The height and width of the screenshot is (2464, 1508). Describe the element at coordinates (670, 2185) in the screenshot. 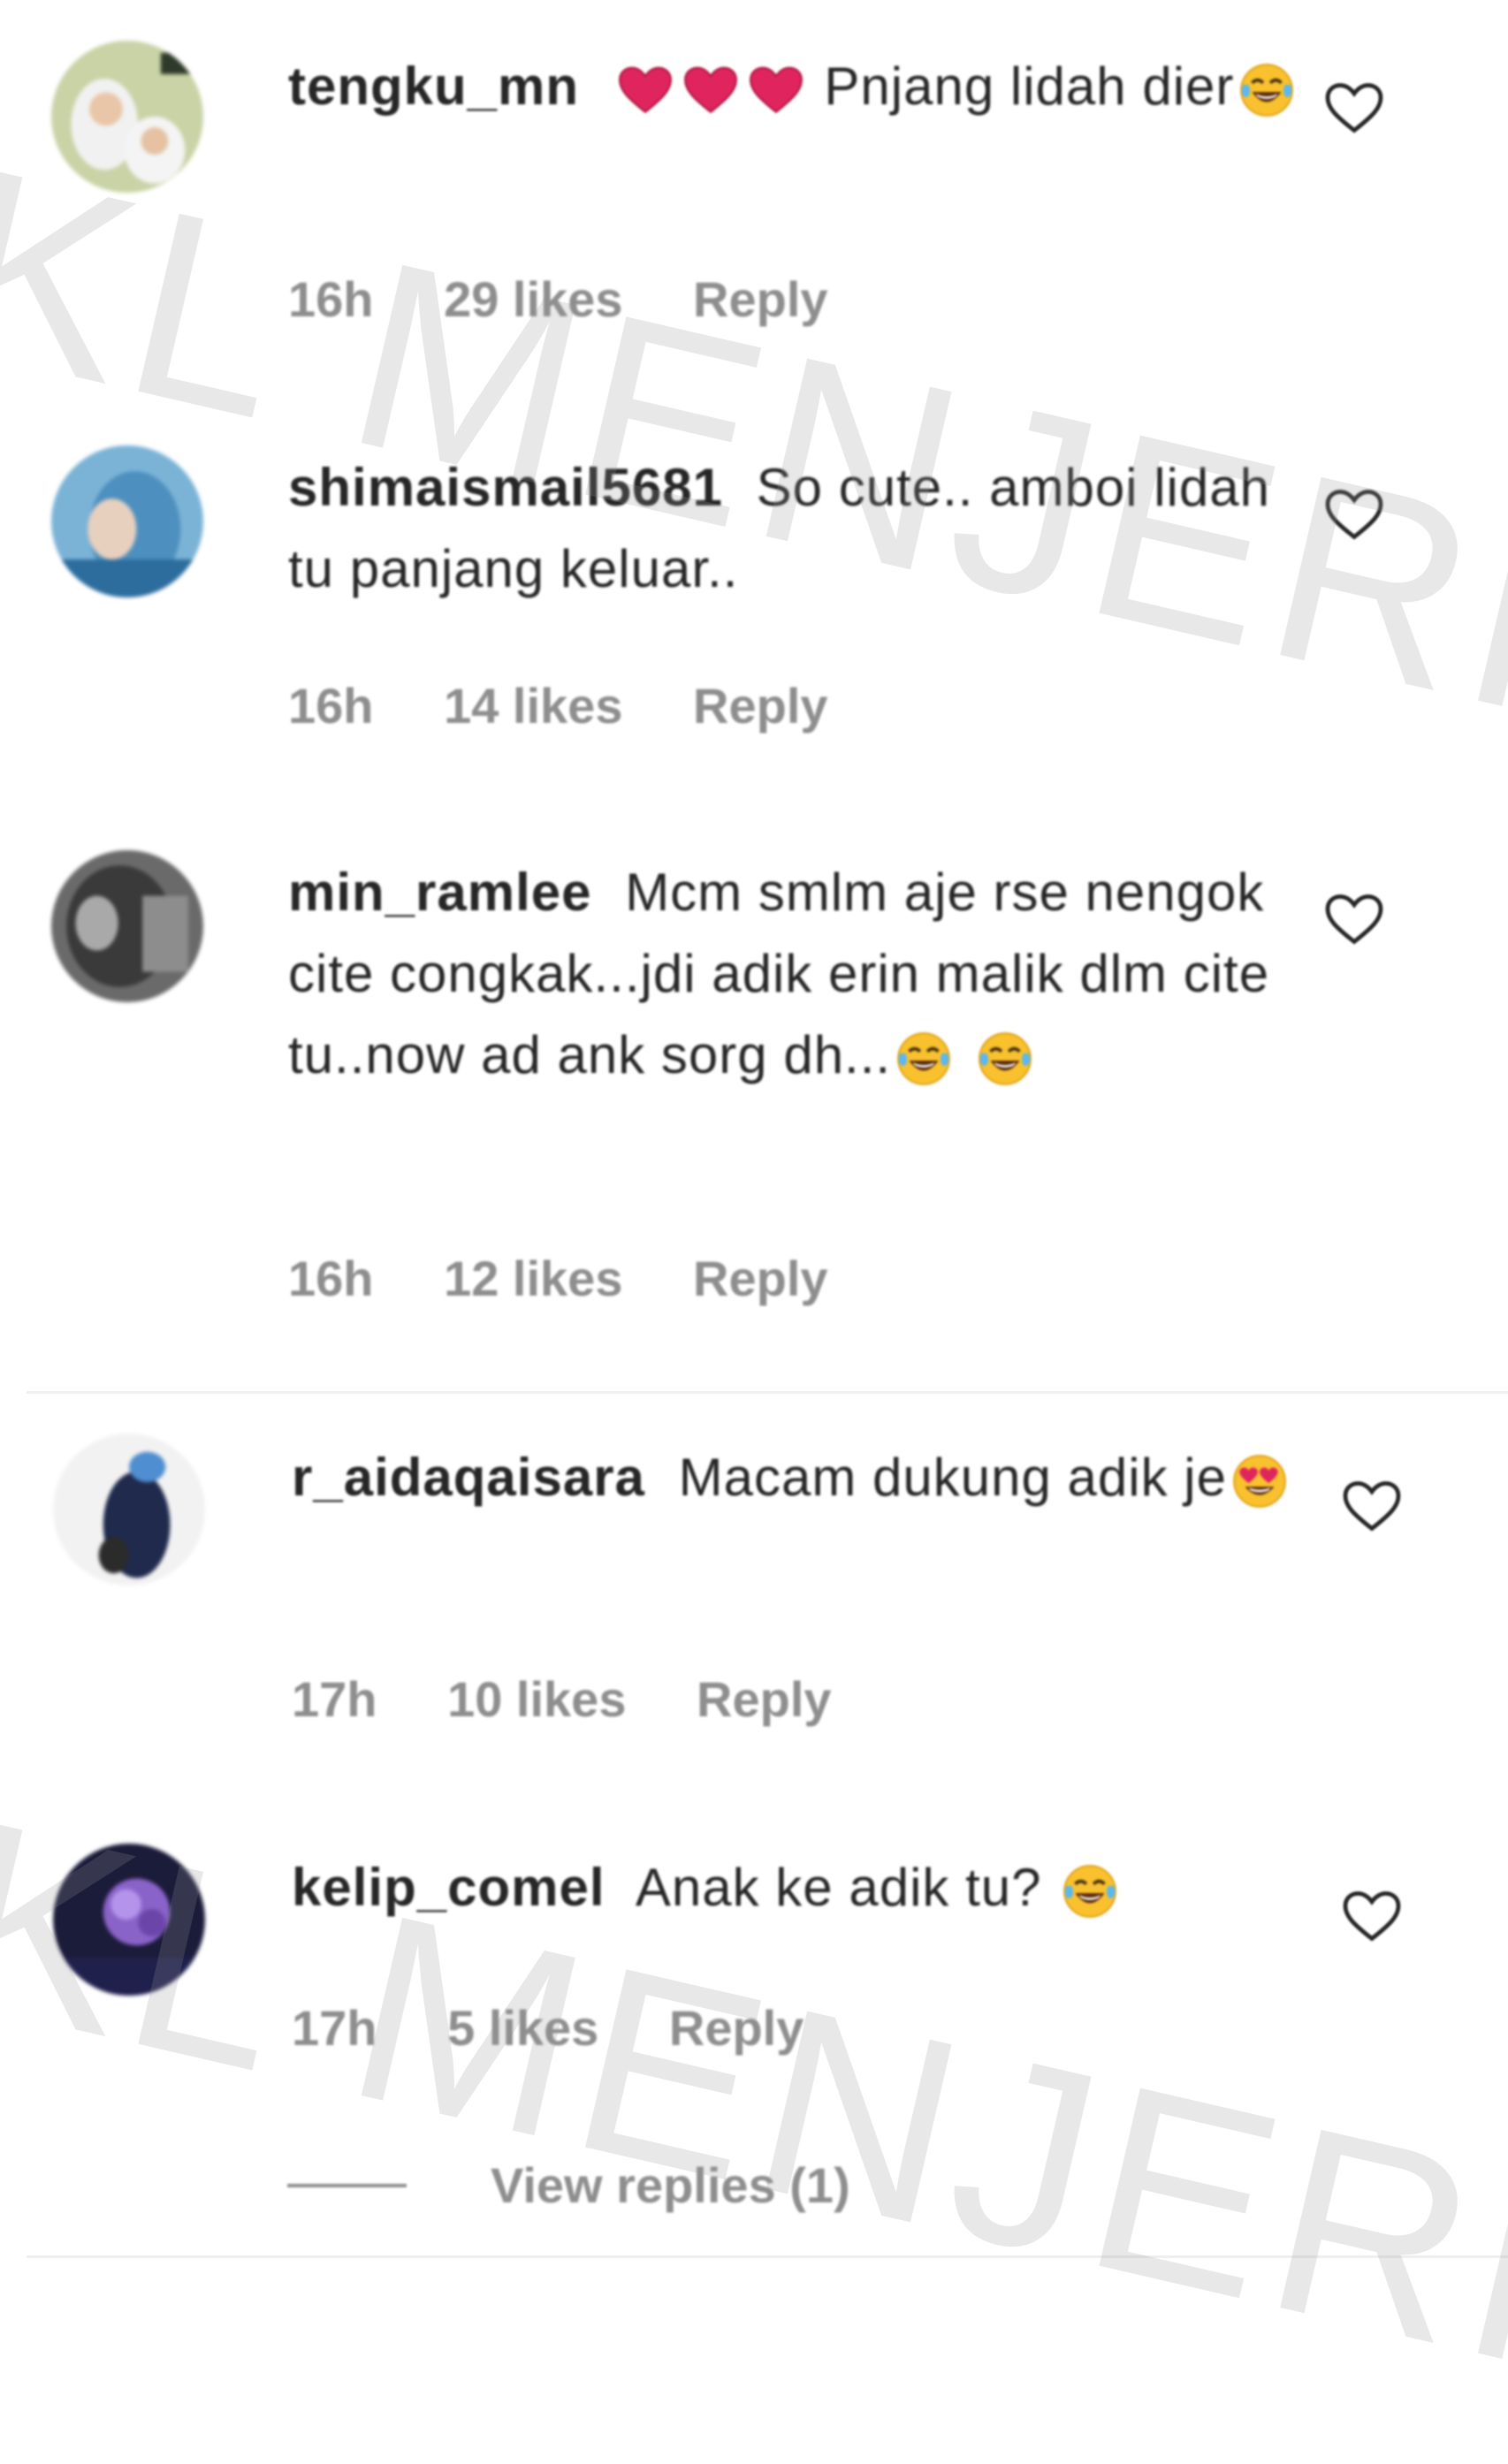

I see `view-replies-label: View replies (1)` at that location.